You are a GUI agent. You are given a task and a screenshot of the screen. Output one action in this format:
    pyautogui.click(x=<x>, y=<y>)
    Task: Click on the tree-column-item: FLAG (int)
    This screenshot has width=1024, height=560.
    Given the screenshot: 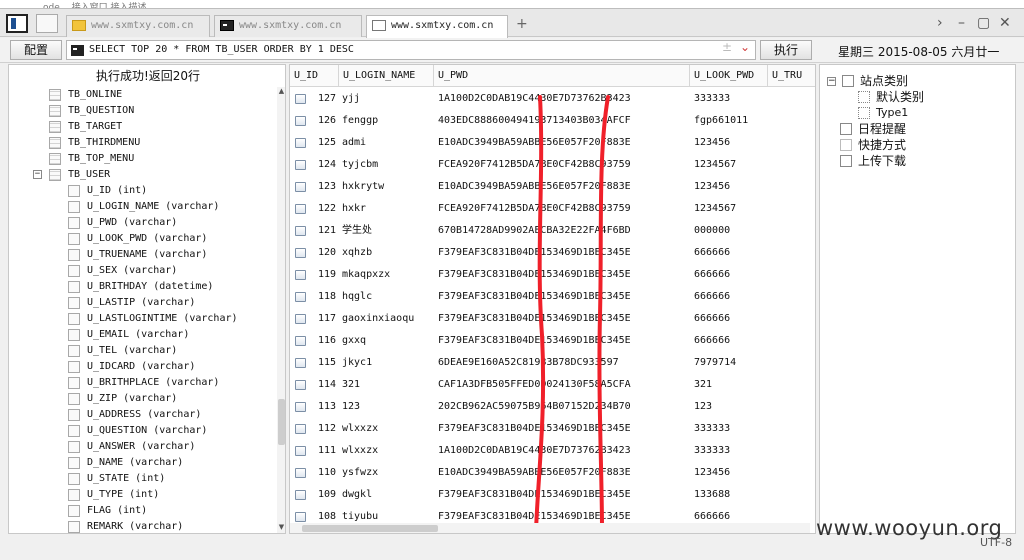 What is the action you would take?
    pyautogui.click(x=143, y=511)
    